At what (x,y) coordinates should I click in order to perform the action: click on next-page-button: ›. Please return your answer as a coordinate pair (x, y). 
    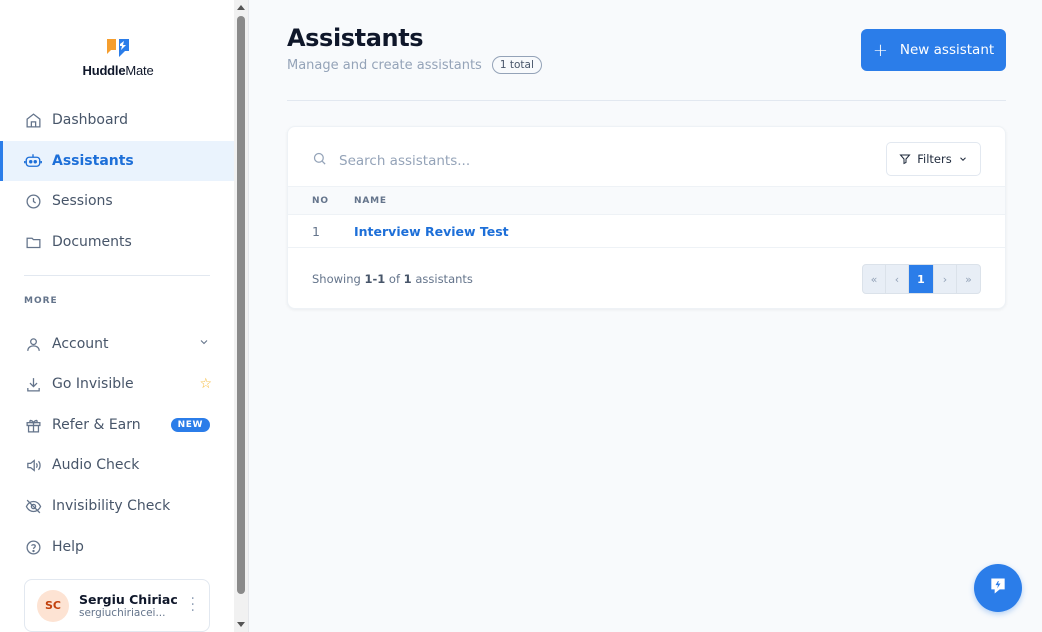
    Looking at the image, I should click on (945, 279).